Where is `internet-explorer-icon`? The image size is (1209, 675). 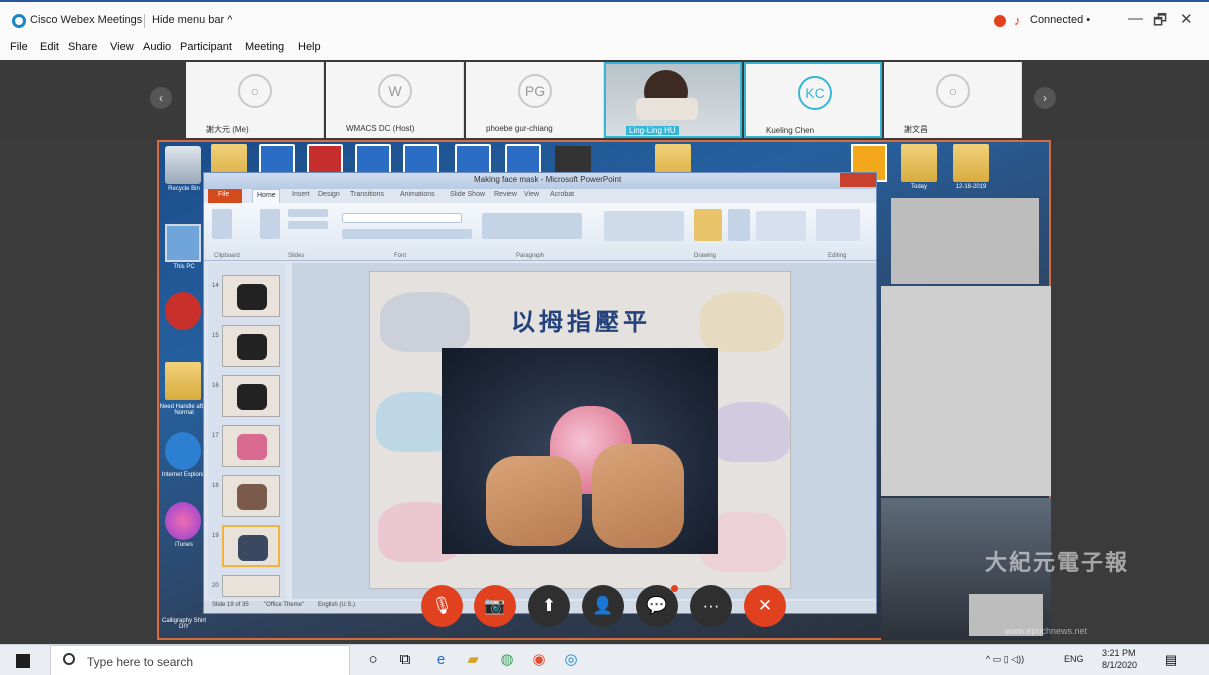
internet-explorer-icon is located at coordinates (183, 451).